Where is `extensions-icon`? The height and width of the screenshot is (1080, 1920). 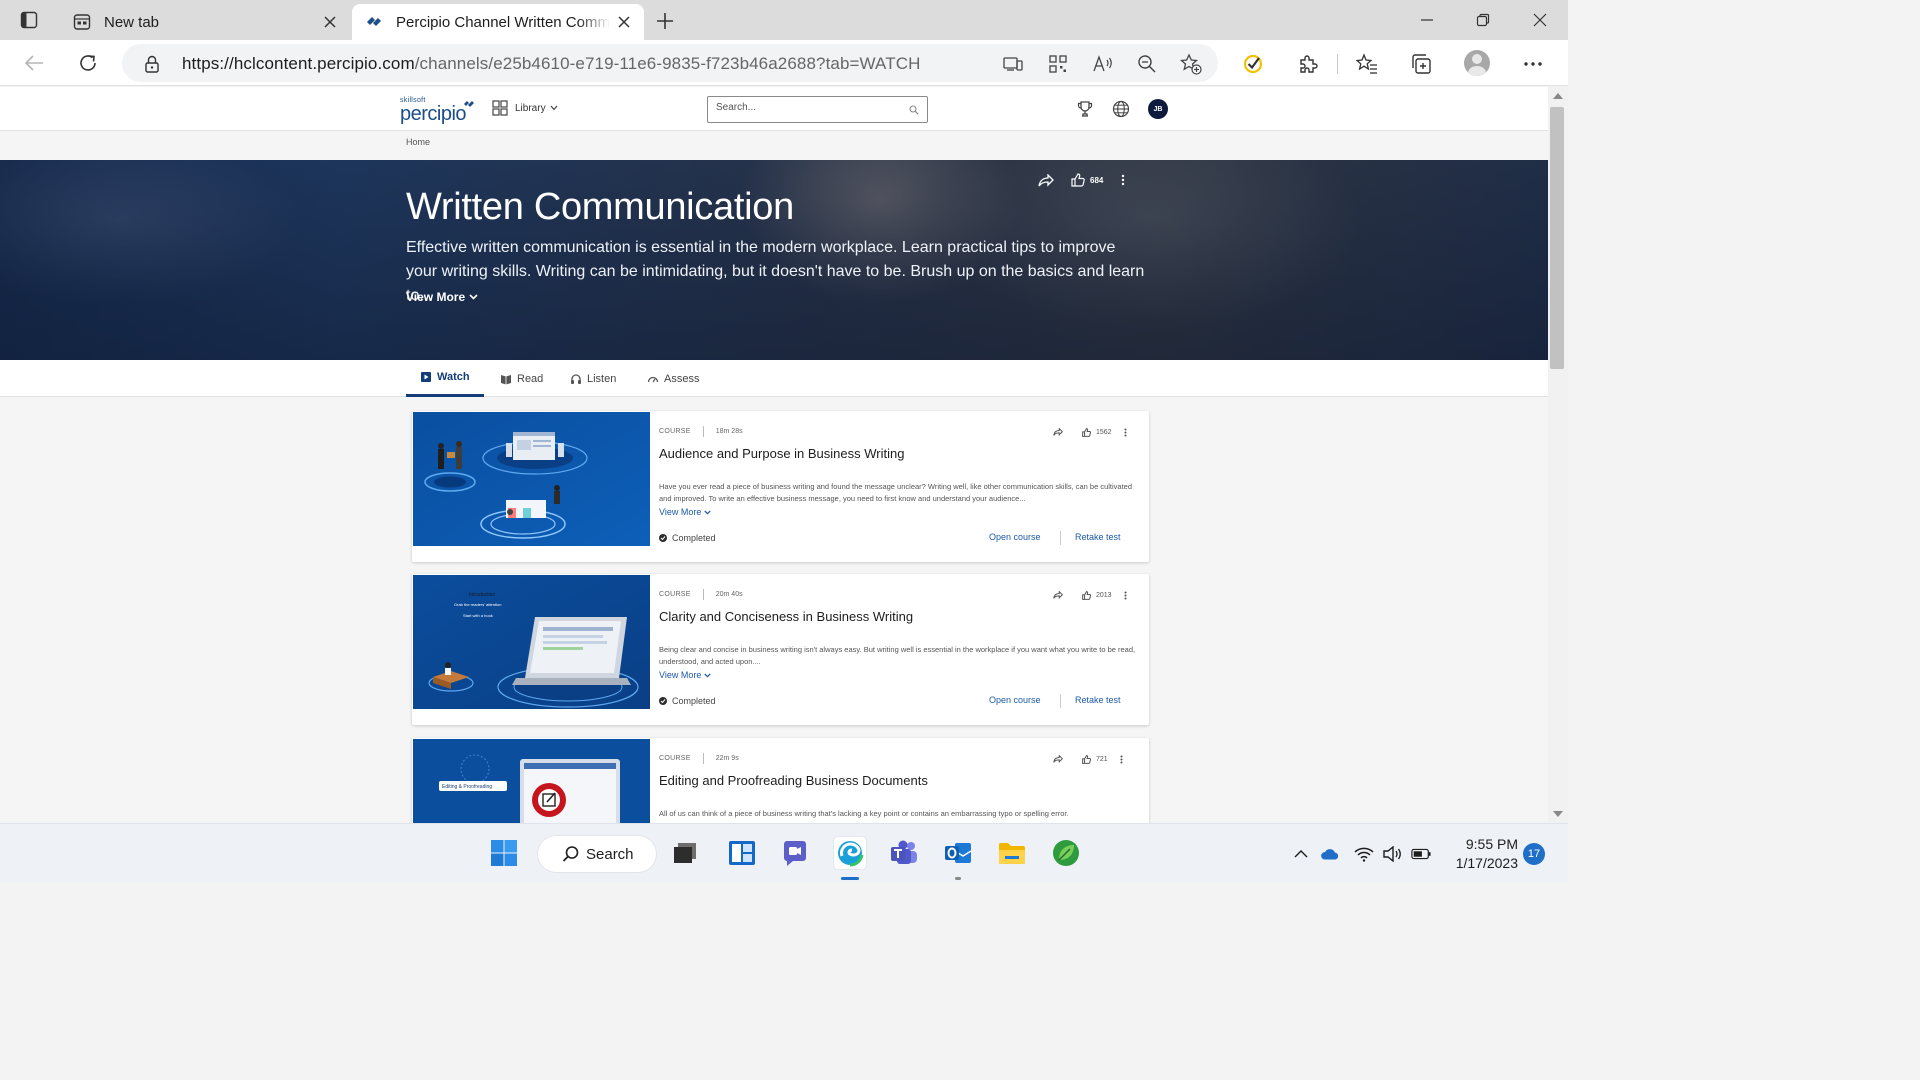 extensions-icon is located at coordinates (1308, 64).